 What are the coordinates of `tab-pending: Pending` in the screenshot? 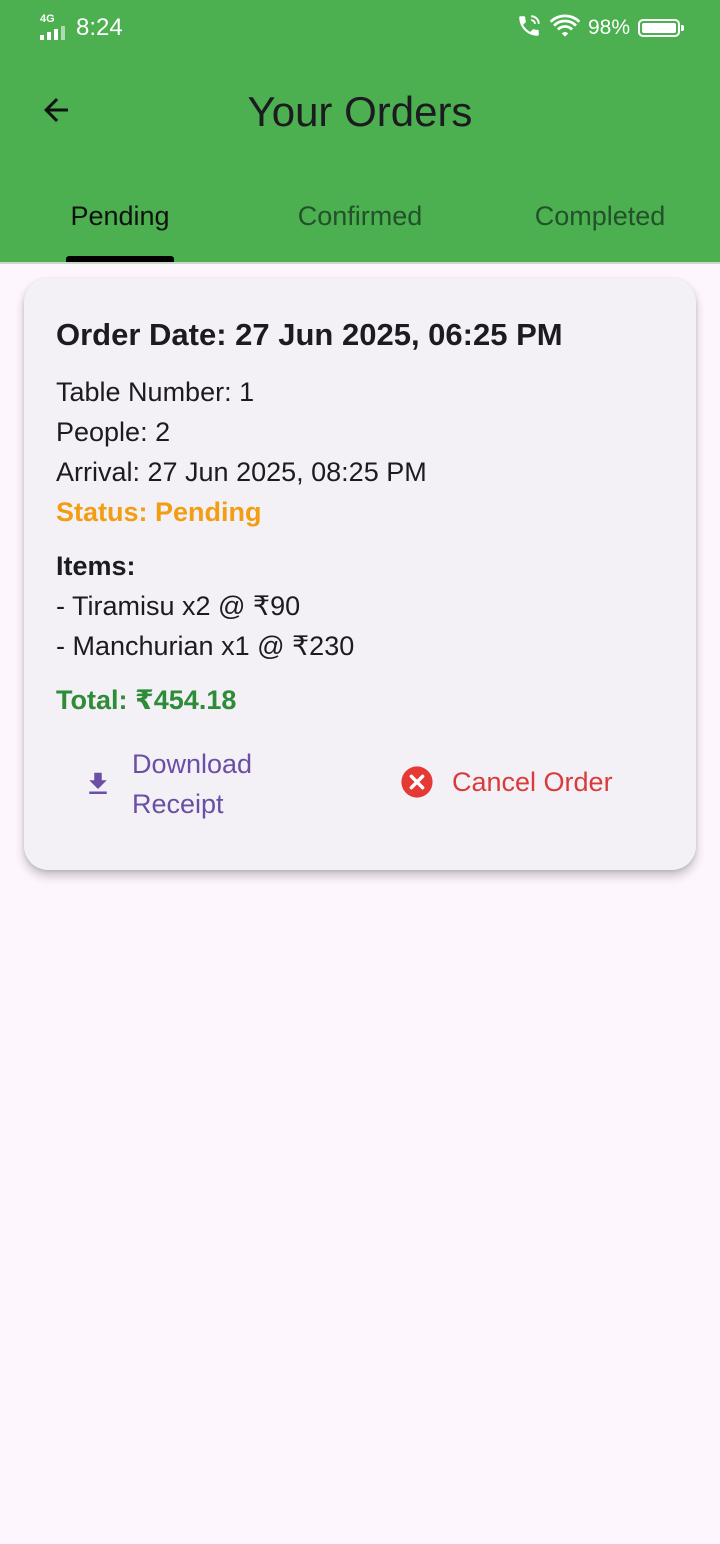 It's located at (120, 219).